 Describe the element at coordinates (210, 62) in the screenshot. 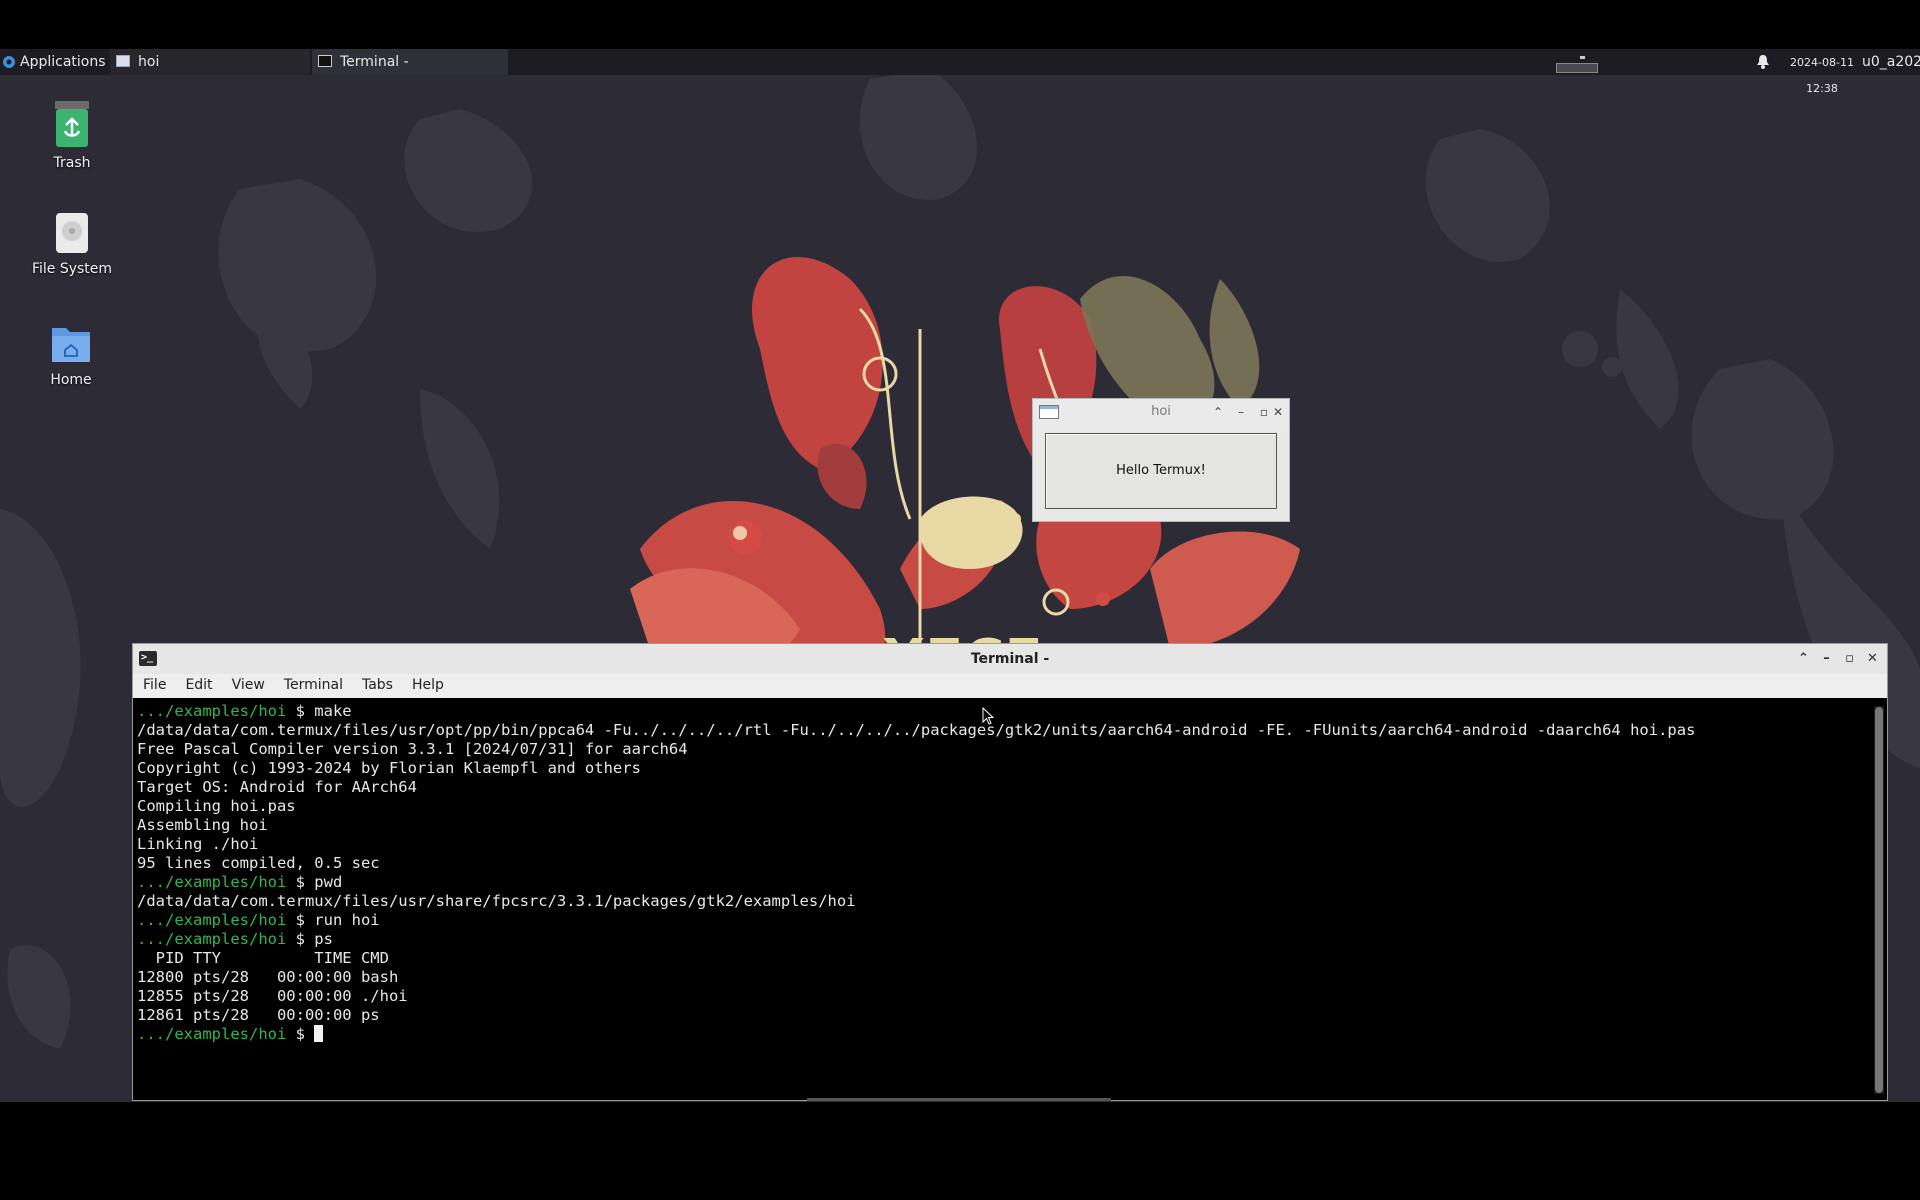

I see `taskbar-item-hoi: hoi` at that location.